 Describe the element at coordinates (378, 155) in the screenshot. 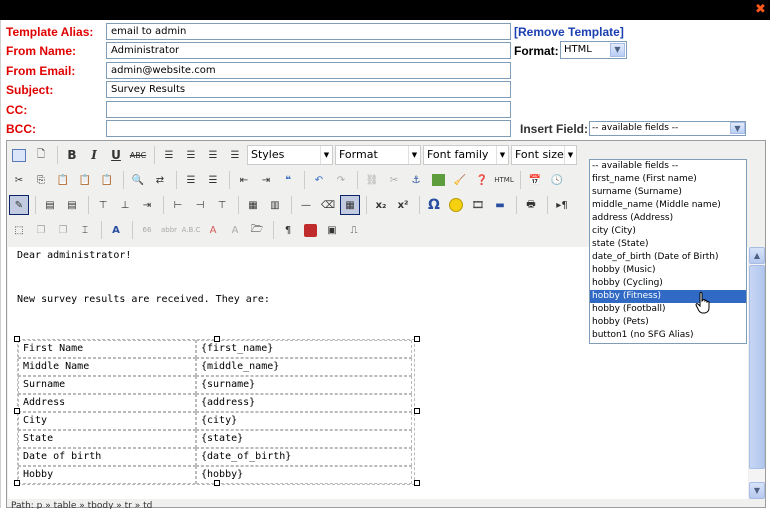

I see `format-block-select: Format ▼` at that location.